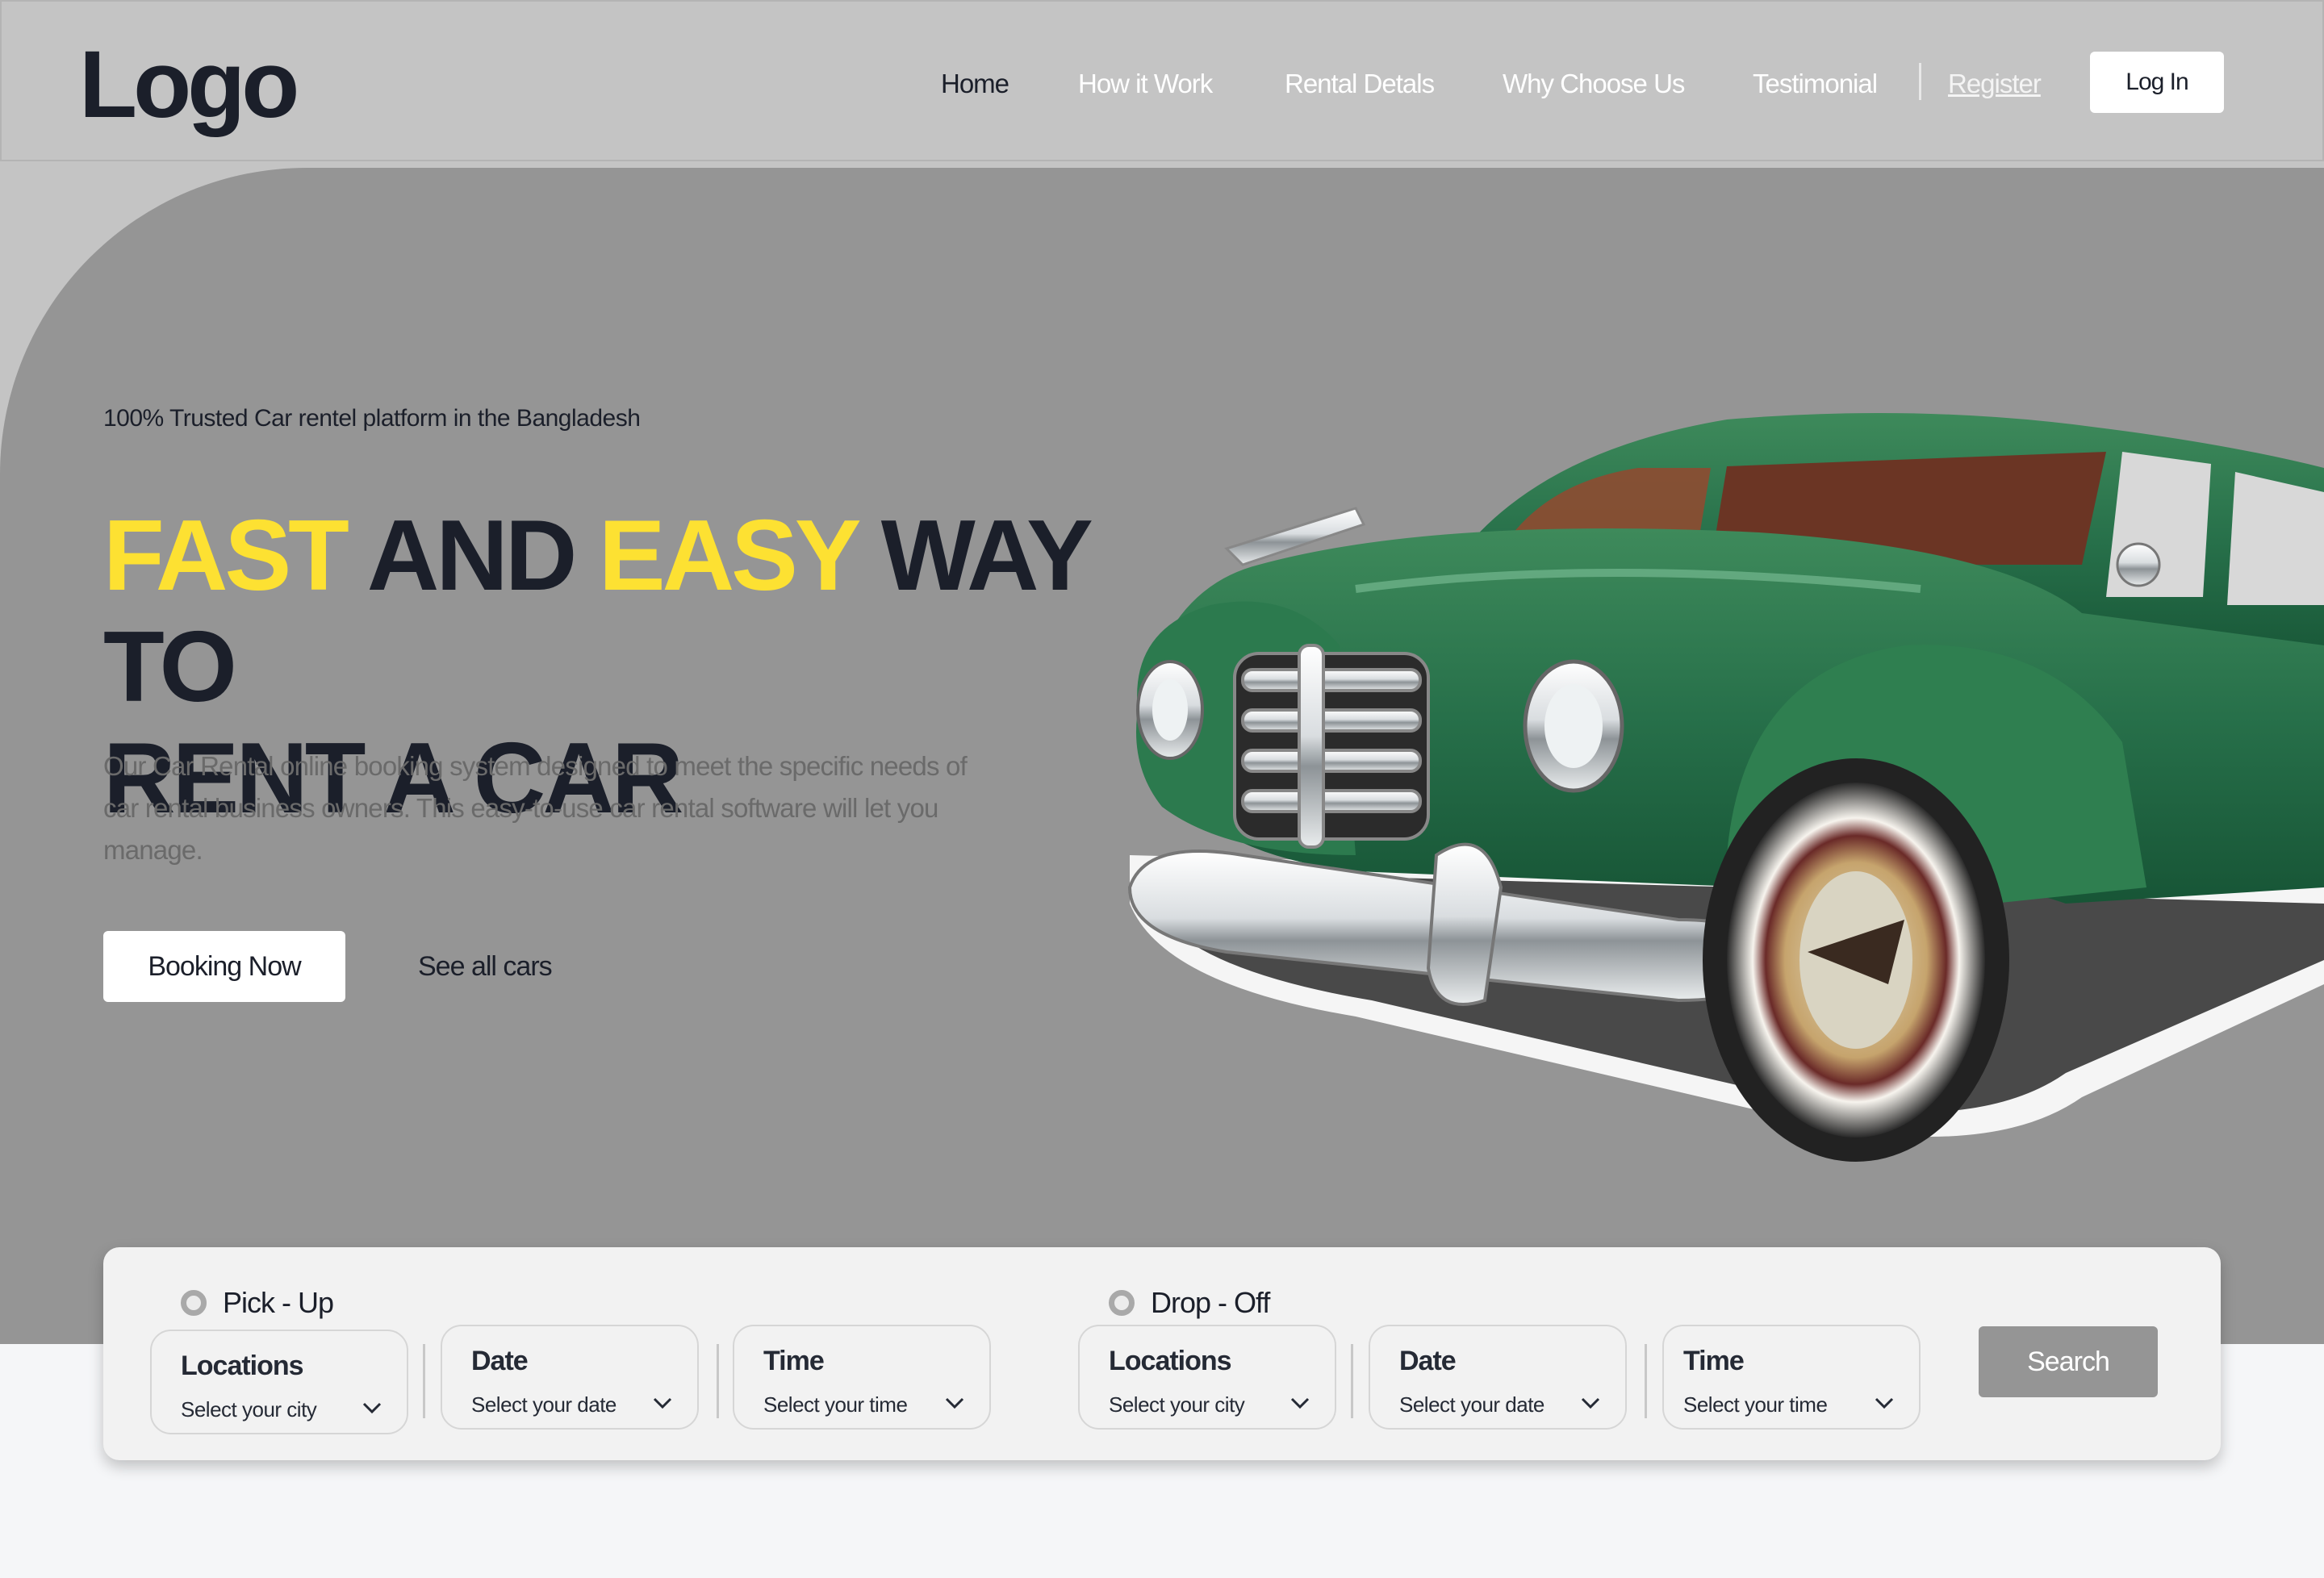 This screenshot has height=1578, width=2324. What do you see at coordinates (728, 556) in the screenshot?
I see `headline-word-easy: EASY` at bounding box center [728, 556].